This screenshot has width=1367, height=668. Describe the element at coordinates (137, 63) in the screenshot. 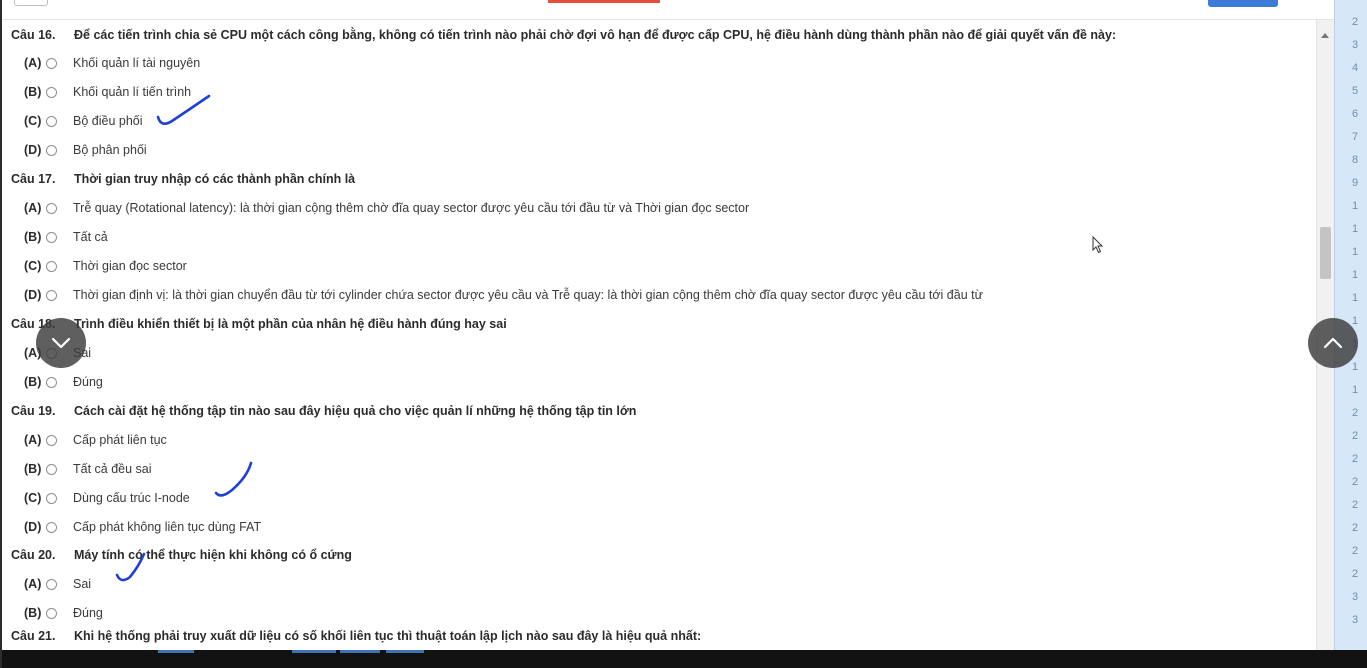

I see `option-text: Khối quản lí tài nguyên` at that location.